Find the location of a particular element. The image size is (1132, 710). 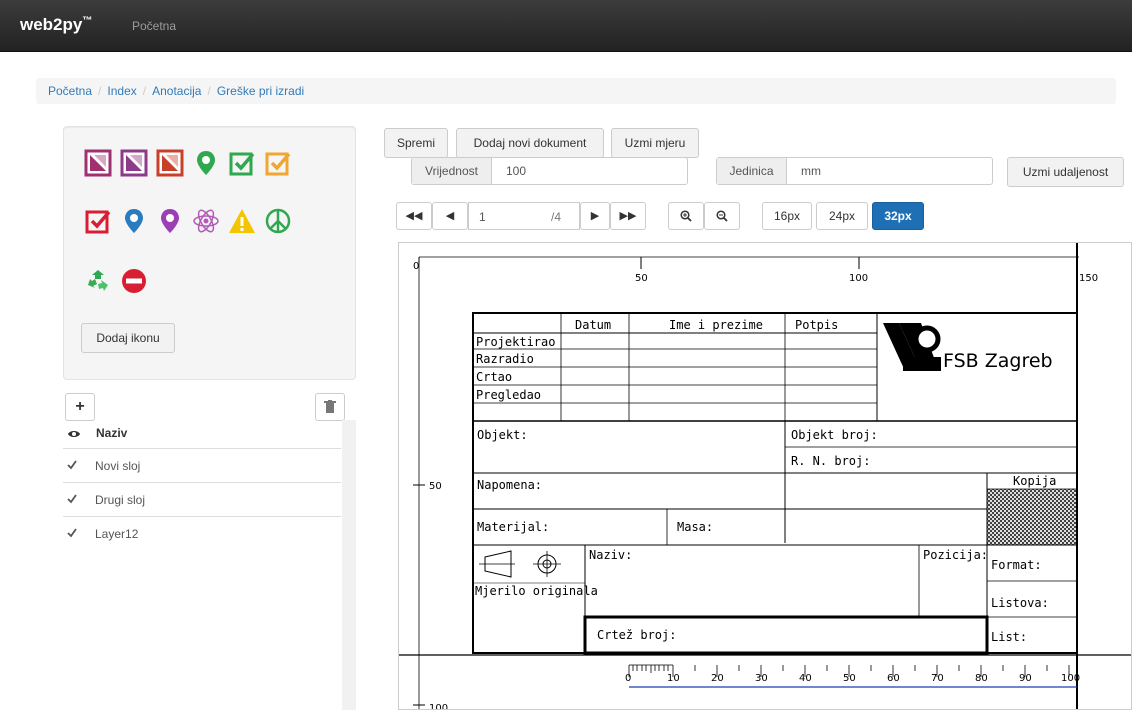

row-crtao: Crtao is located at coordinates (494, 377).